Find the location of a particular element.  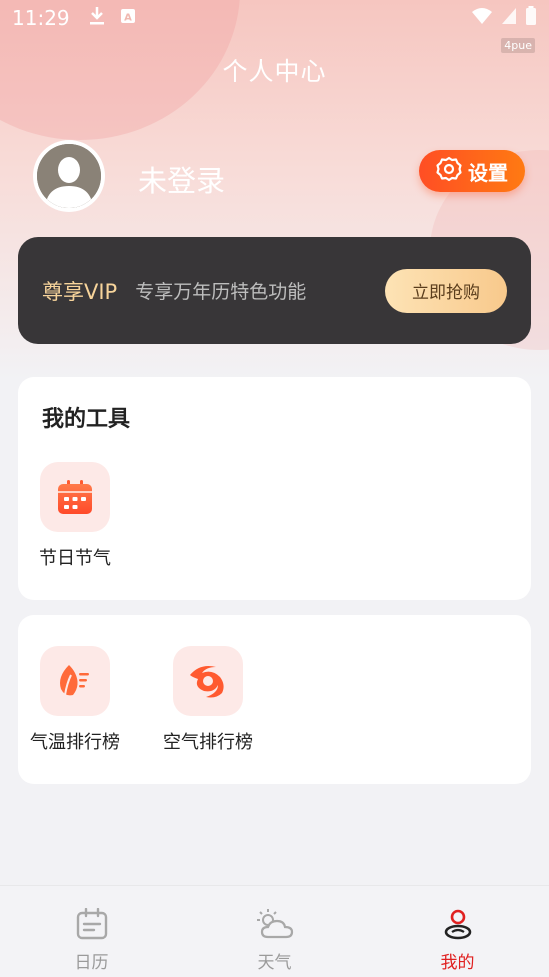

tab-label: 天气 is located at coordinates (274, 963).